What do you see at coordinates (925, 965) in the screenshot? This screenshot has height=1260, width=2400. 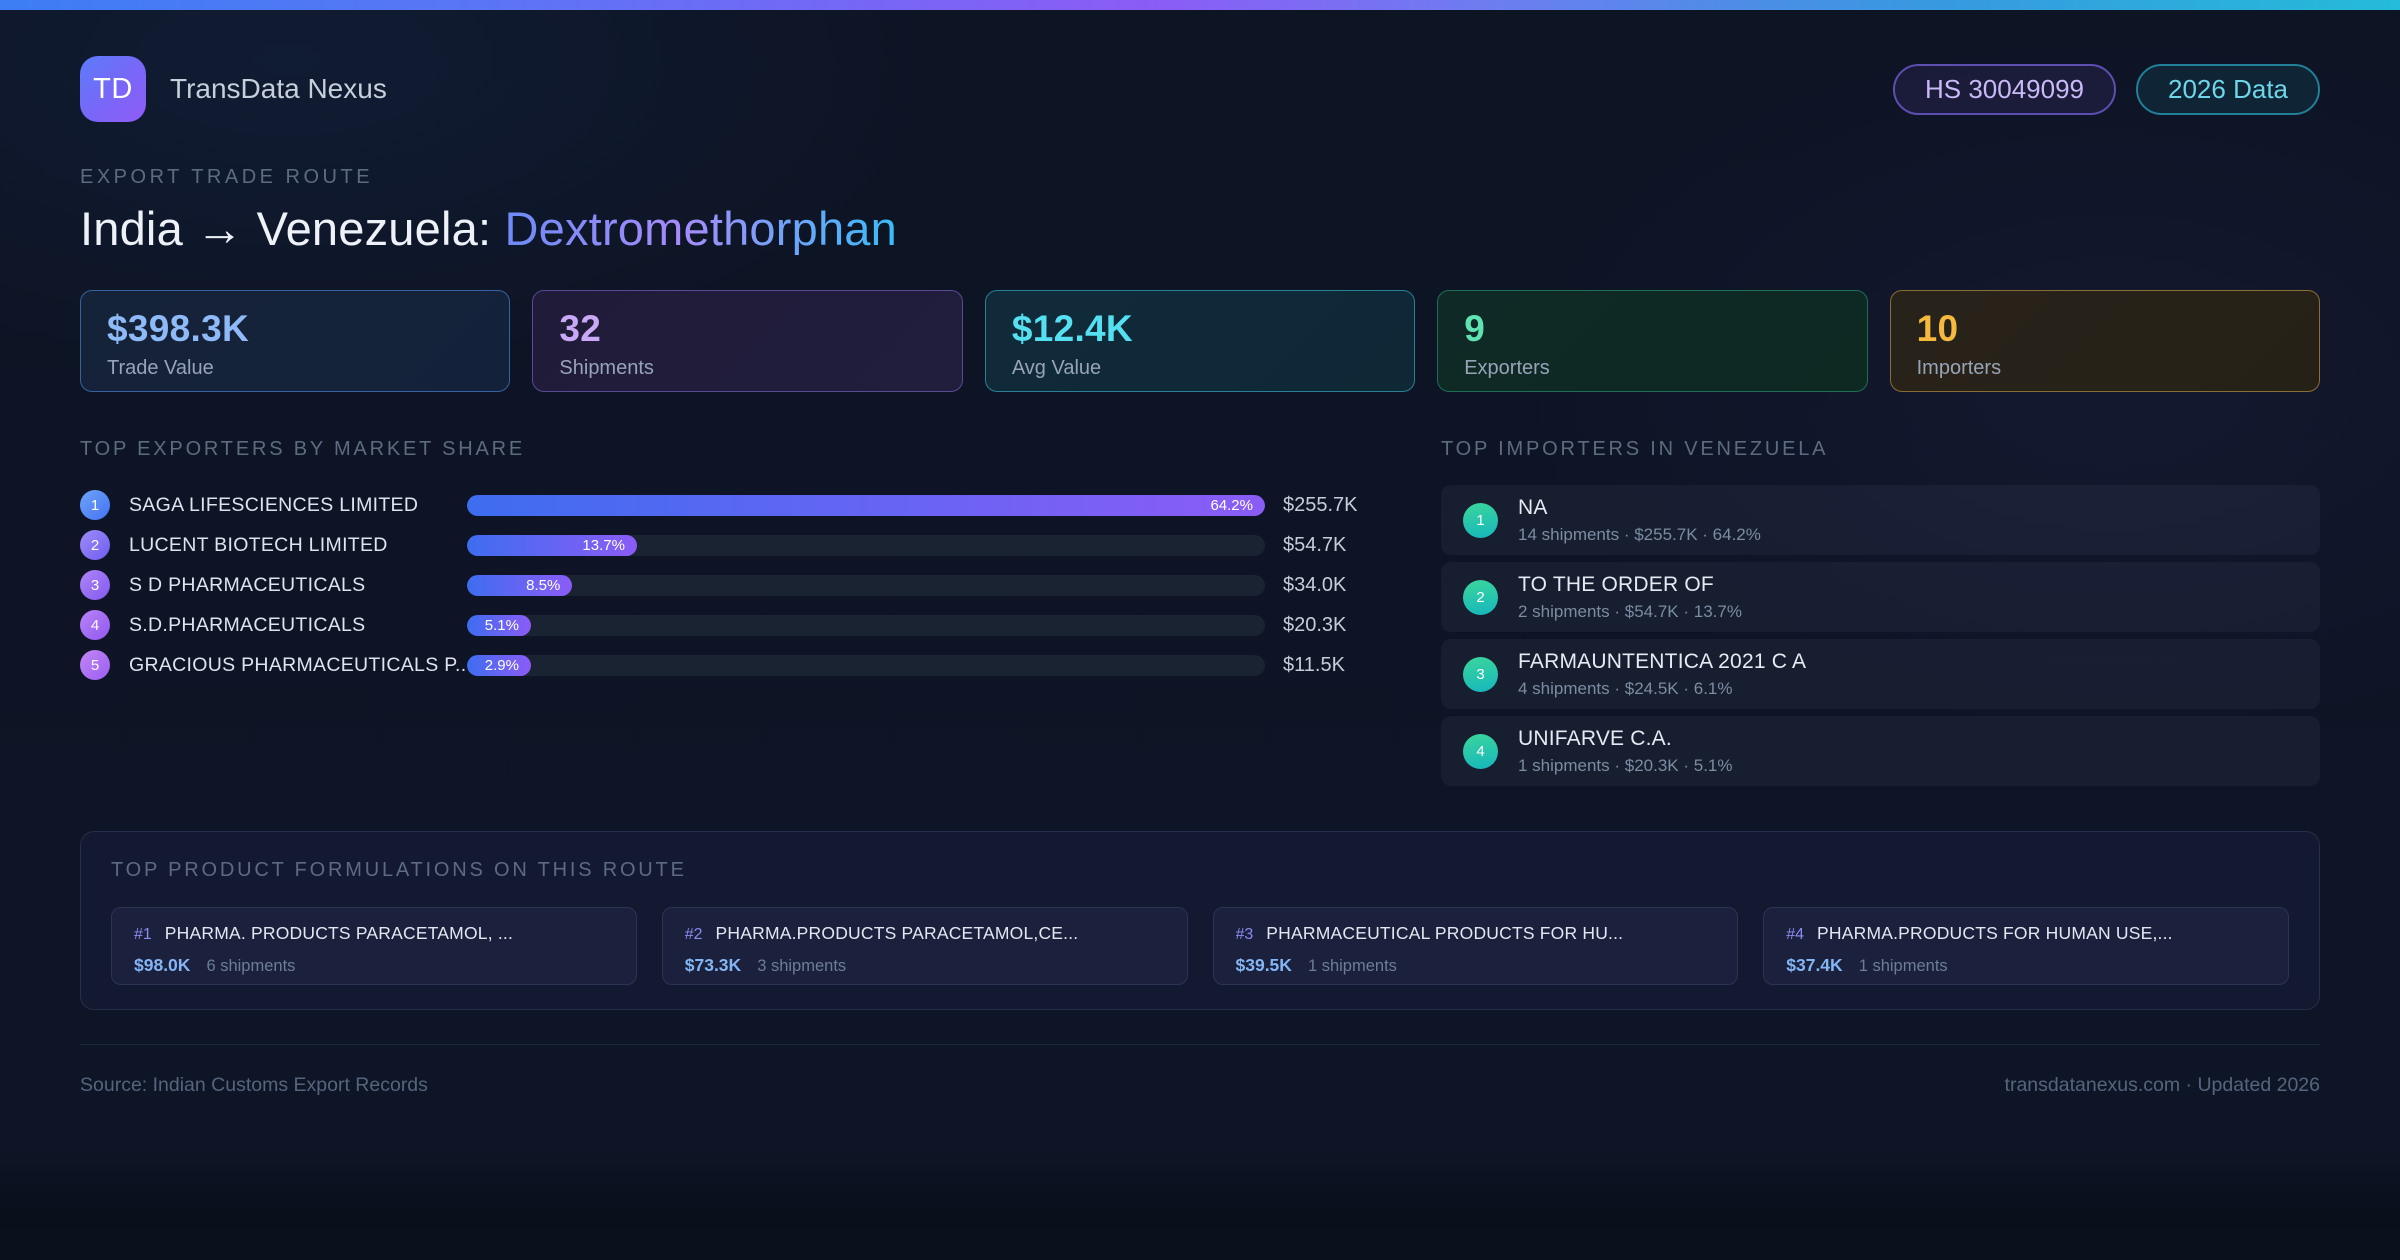 I see `product-card-bottom: $73.3K 3 shipments` at bounding box center [925, 965].